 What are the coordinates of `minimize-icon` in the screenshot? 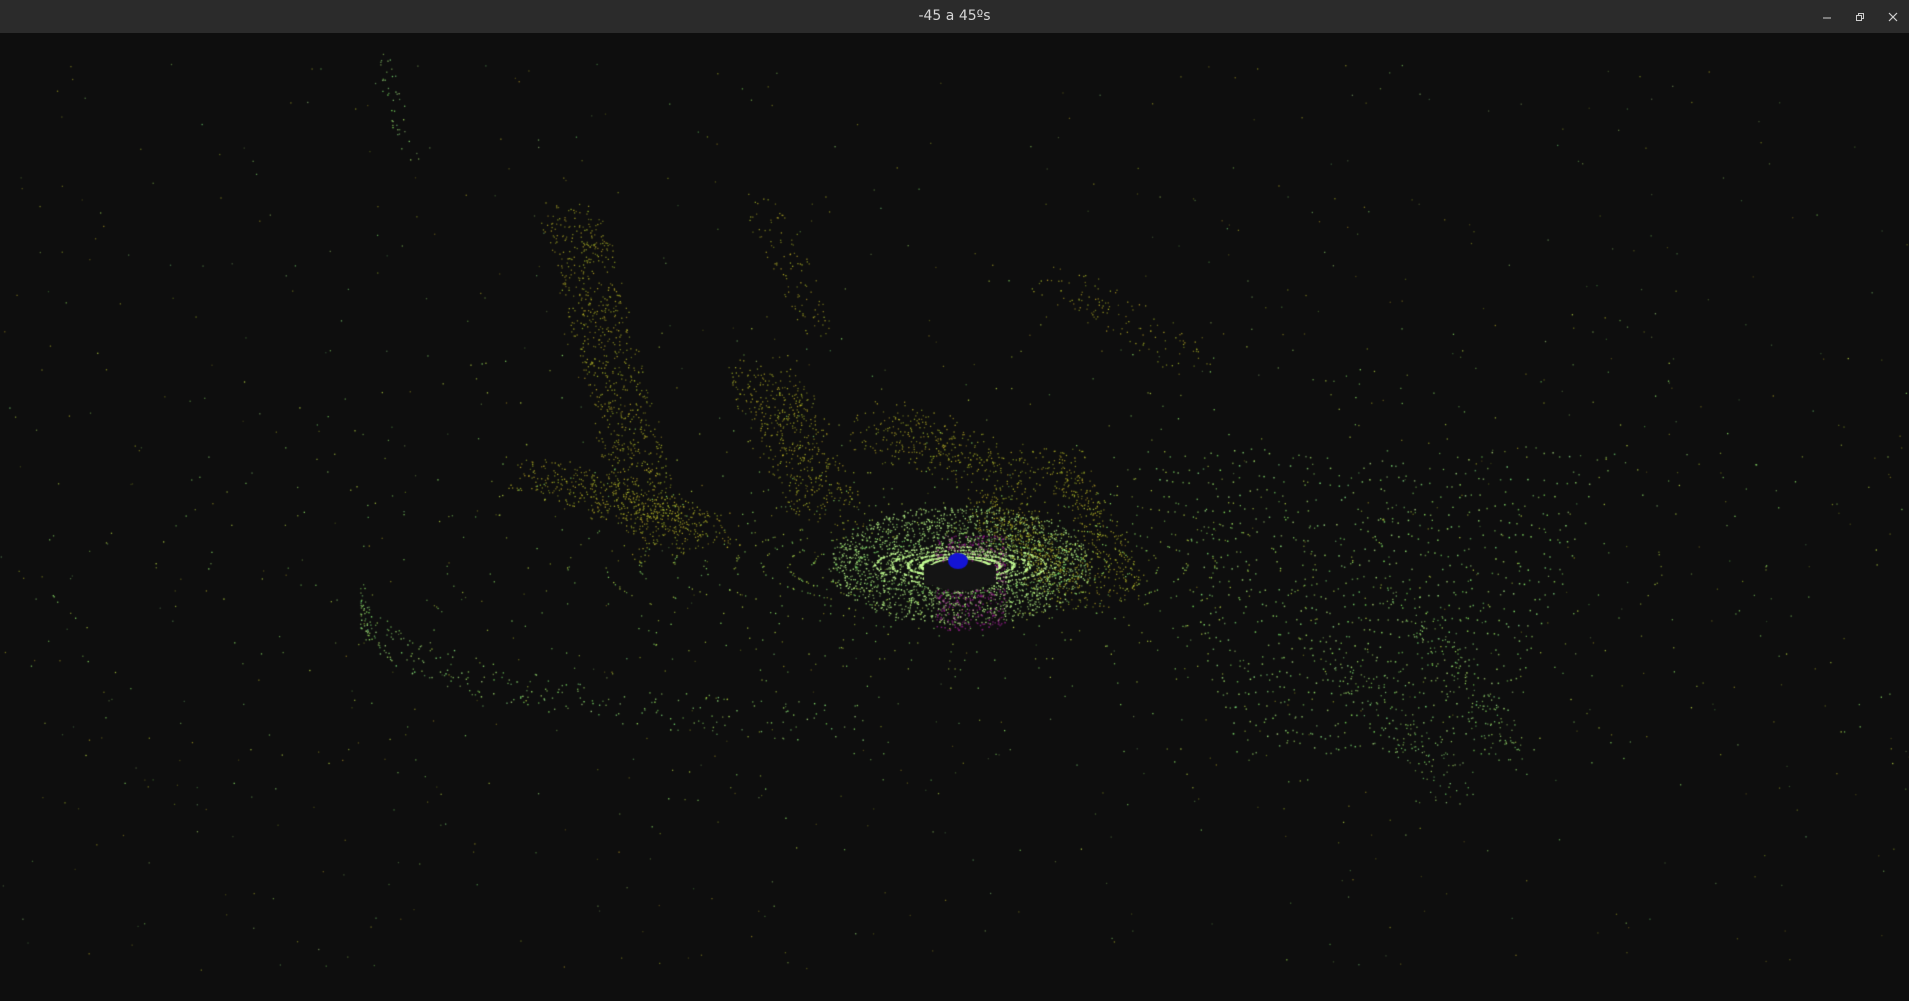 It's located at (1826, 17).